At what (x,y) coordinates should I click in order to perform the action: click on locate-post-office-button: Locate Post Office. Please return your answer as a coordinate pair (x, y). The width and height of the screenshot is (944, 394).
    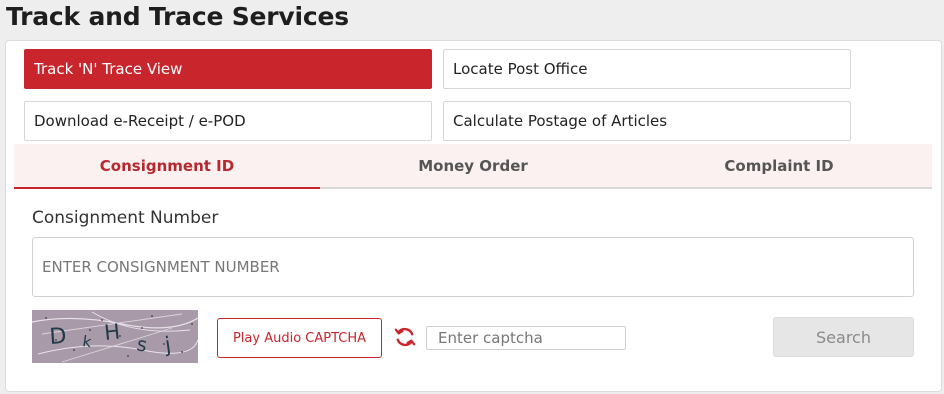
    Looking at the image, I should click on (647, 69).